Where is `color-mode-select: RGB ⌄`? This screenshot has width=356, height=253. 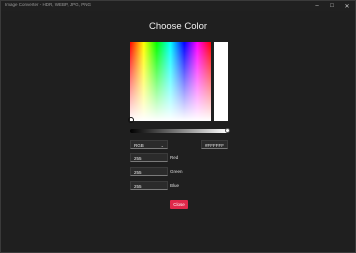 color-mode-select: RGB ⌄ is located at coordinates (149, 144).